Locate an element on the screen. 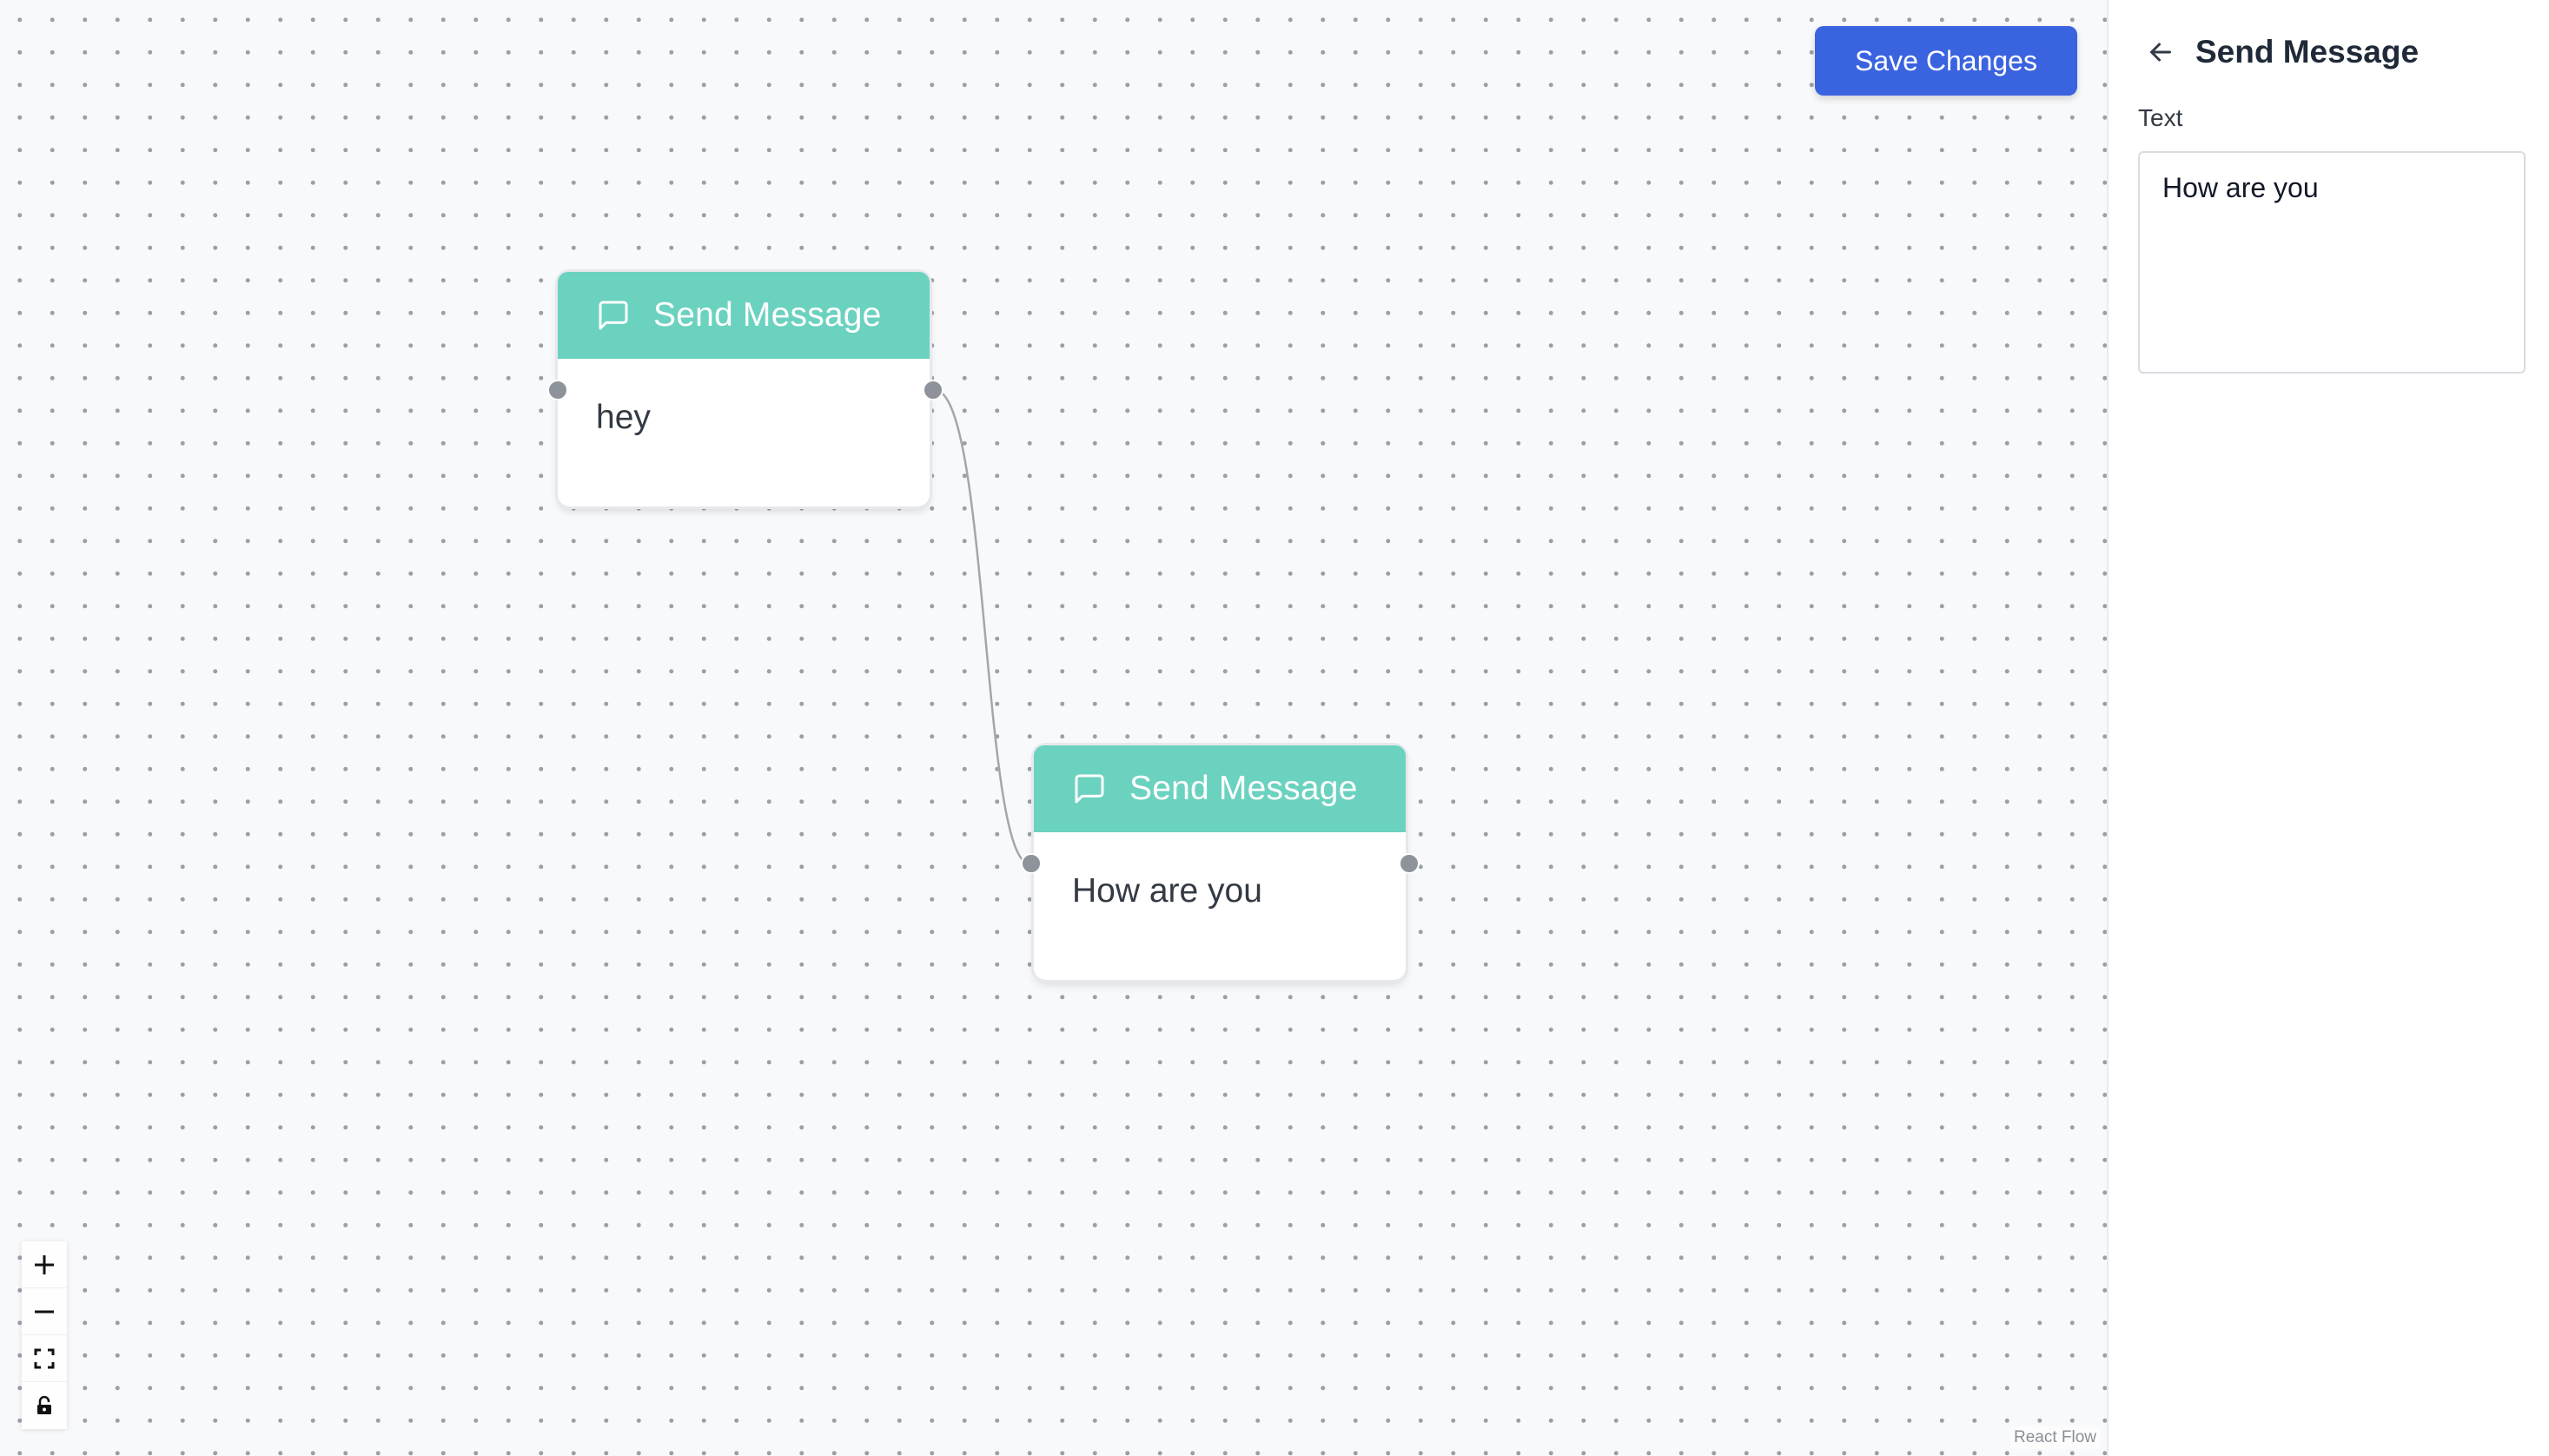 The image size is (2549, 1456). zoom-out-button is located at coordinates (44, 1311).